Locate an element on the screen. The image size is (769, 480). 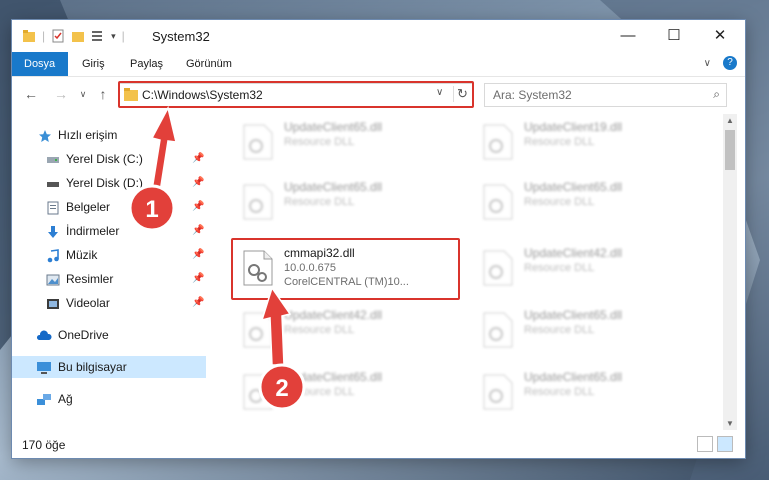
title-bar: | ▾ | System32 — ☐ ✕ is located at coordinates (378, 36).